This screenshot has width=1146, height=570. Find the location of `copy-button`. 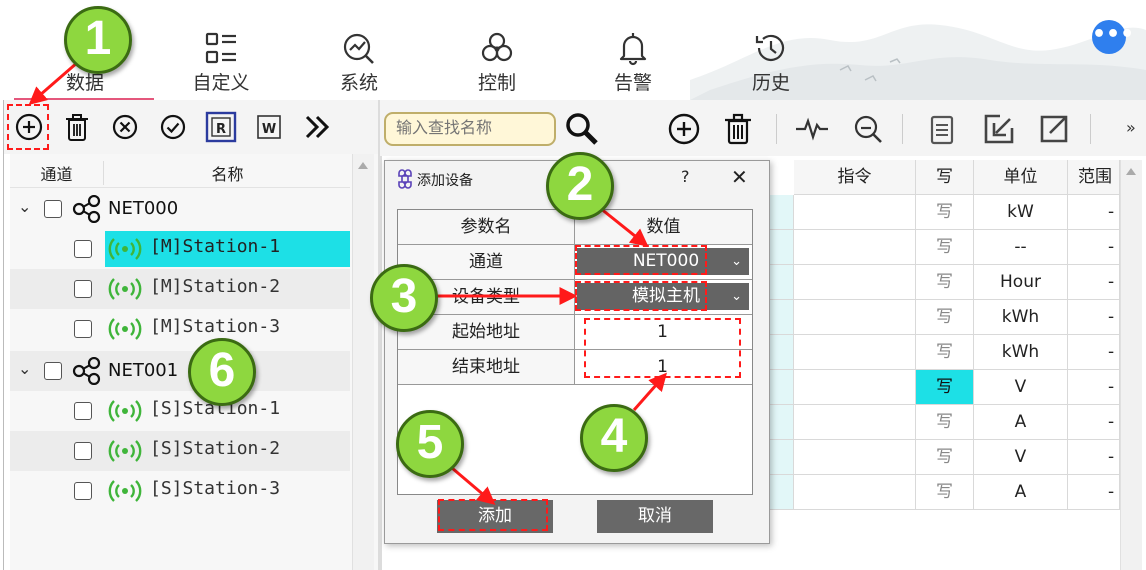

copy-button is located at coordinates (942, 129).